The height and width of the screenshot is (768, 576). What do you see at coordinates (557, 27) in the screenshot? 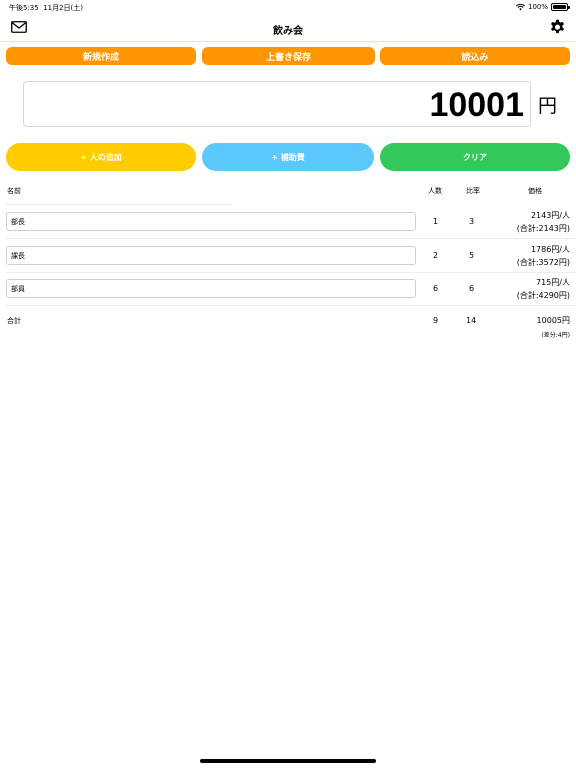
I see `gear-icon` at bounding box center [557, 27].